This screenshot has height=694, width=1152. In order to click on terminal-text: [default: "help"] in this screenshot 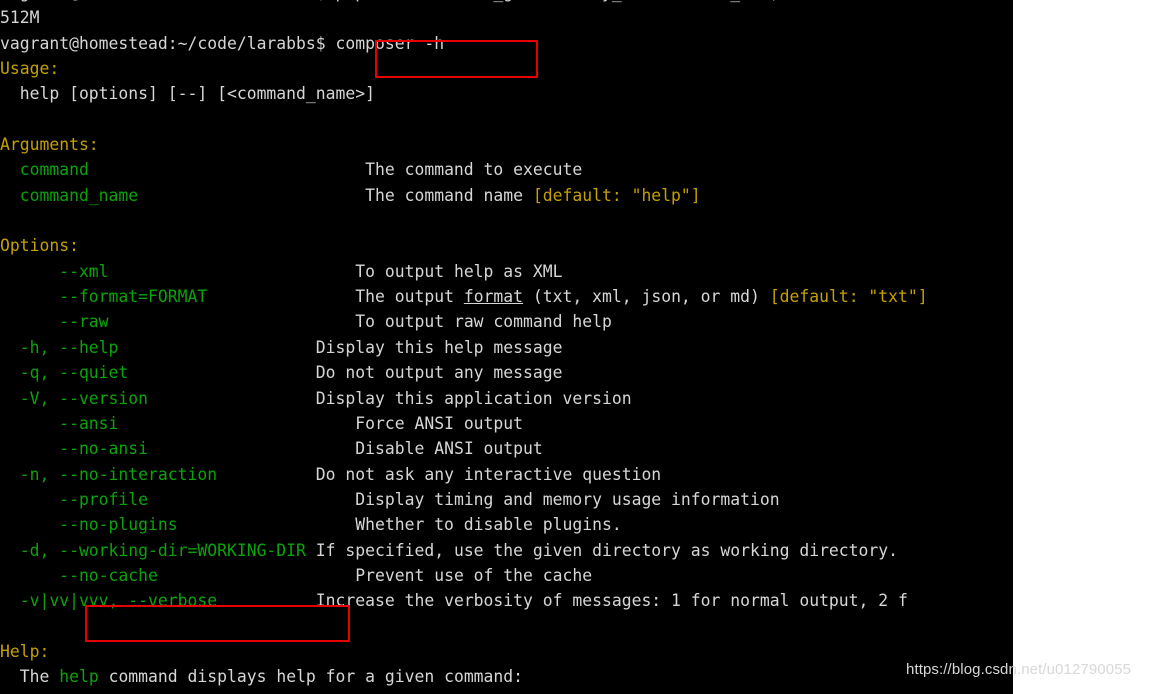, I will do `click(616, 195)`.